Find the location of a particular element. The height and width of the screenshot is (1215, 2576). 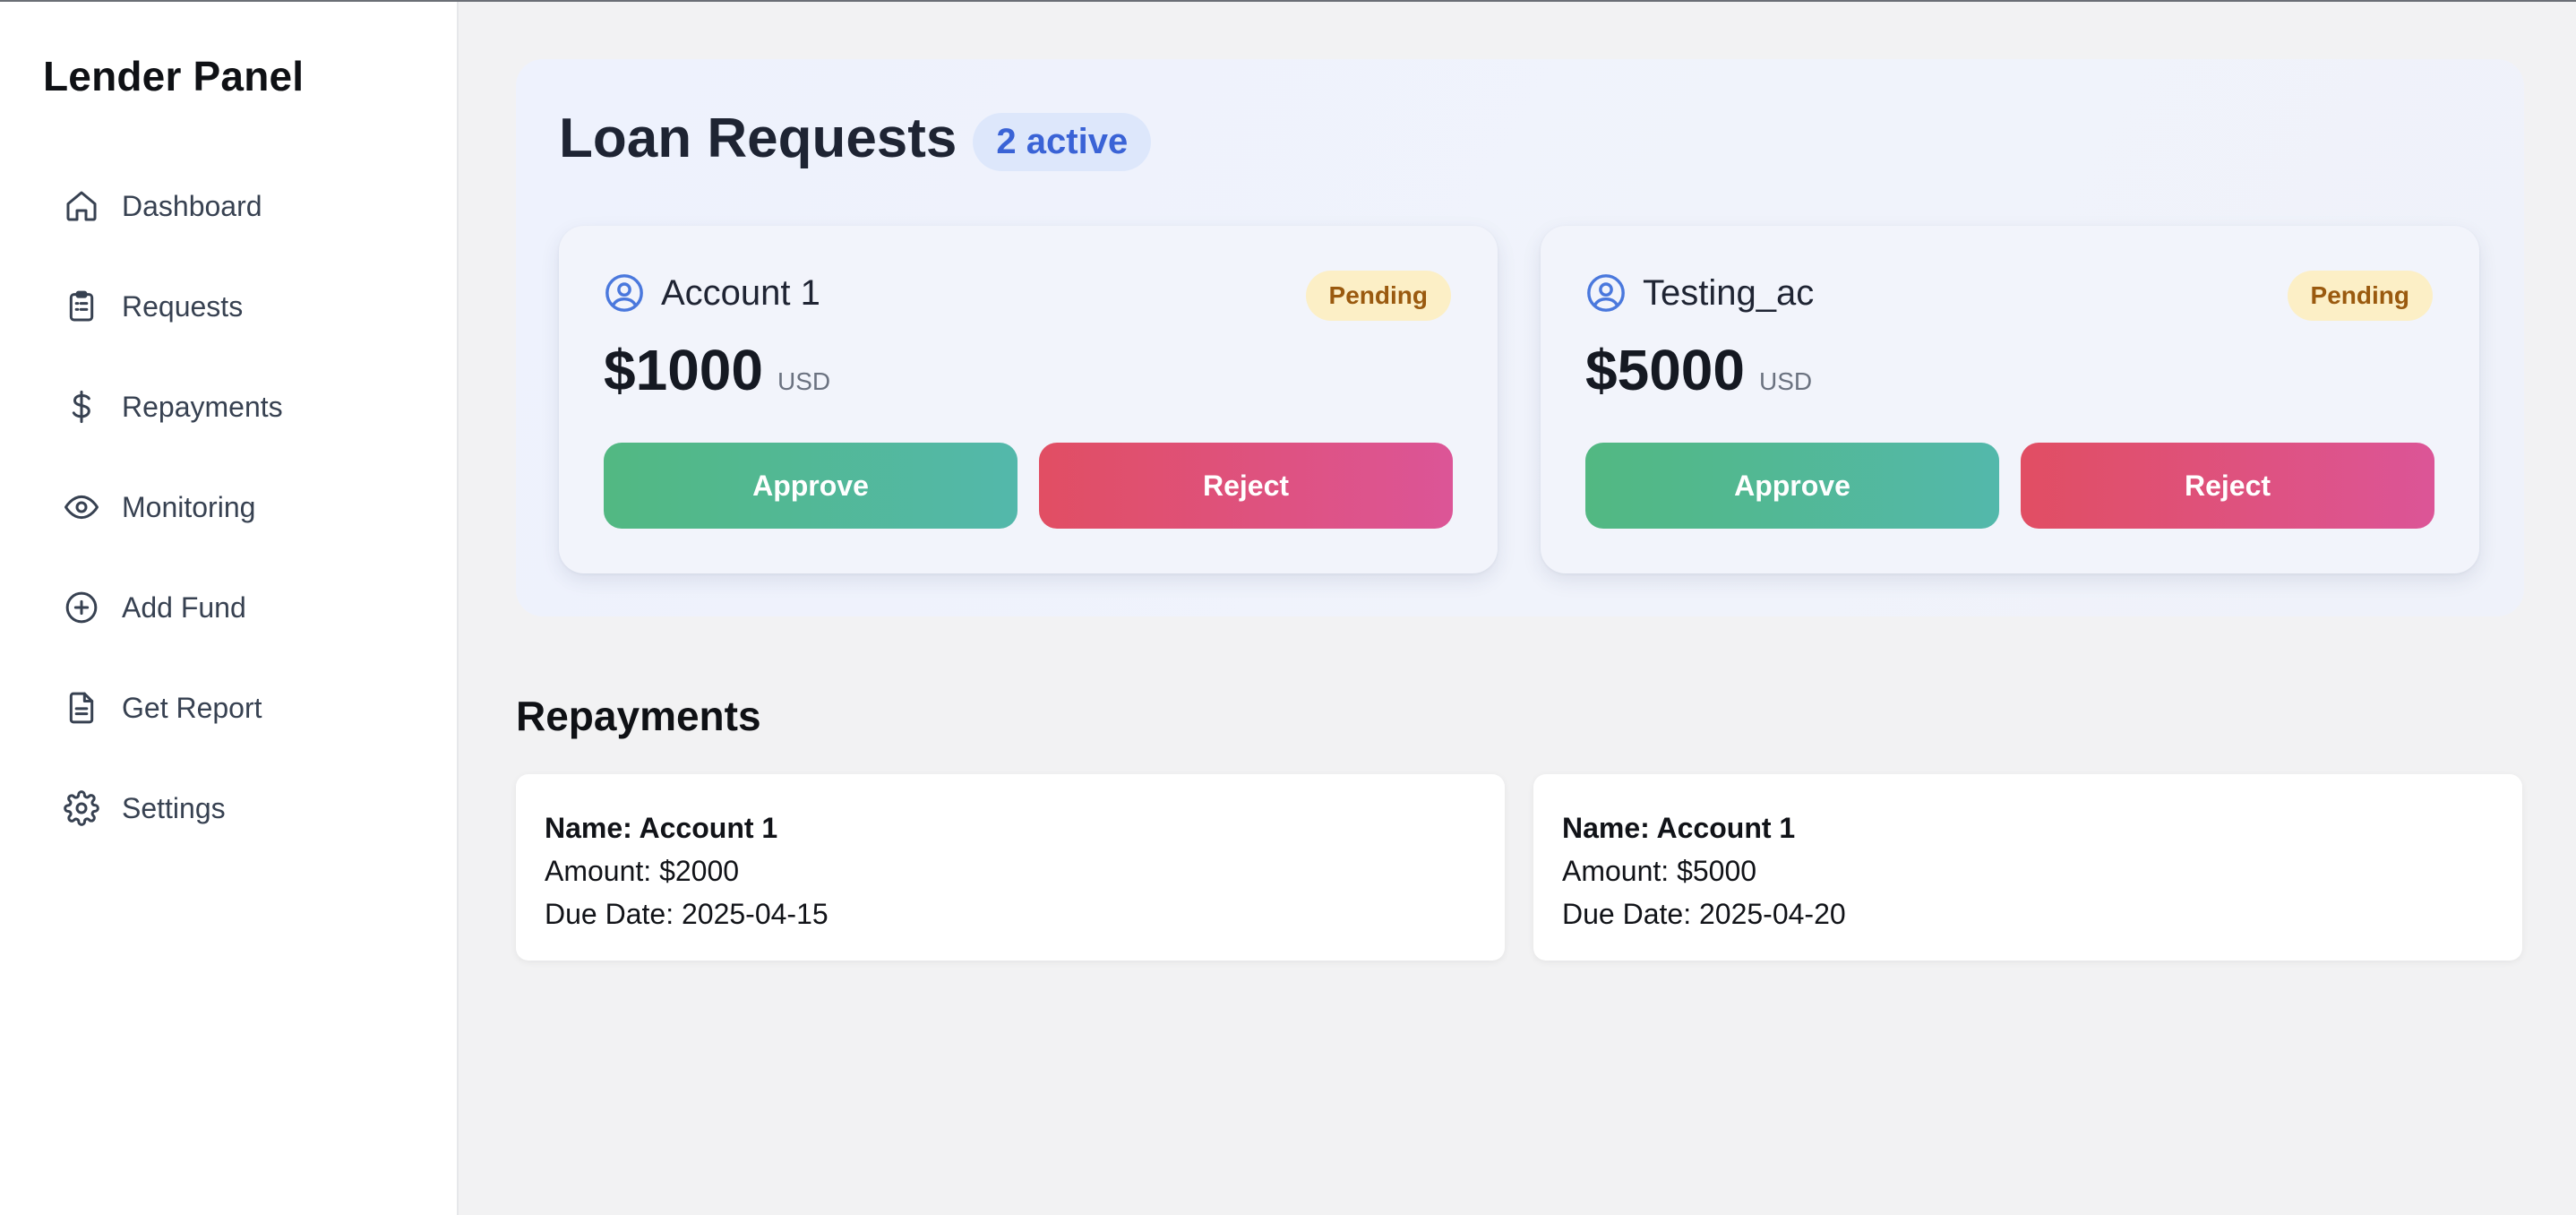

request-amount-row: $5000 USD is located at coordinates (1698, 370).